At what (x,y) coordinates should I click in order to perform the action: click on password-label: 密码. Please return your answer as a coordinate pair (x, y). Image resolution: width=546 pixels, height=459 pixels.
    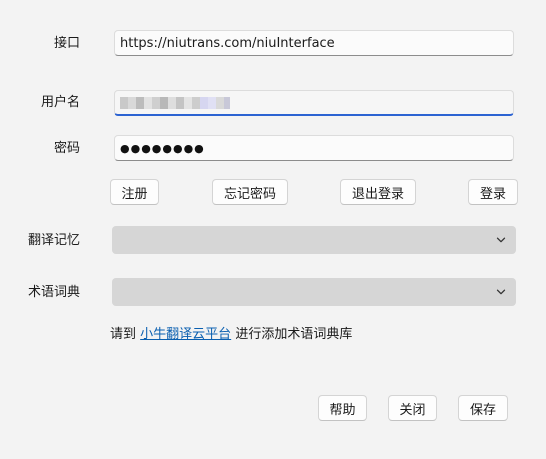
    Looking at the image, I should click on (66, 148).